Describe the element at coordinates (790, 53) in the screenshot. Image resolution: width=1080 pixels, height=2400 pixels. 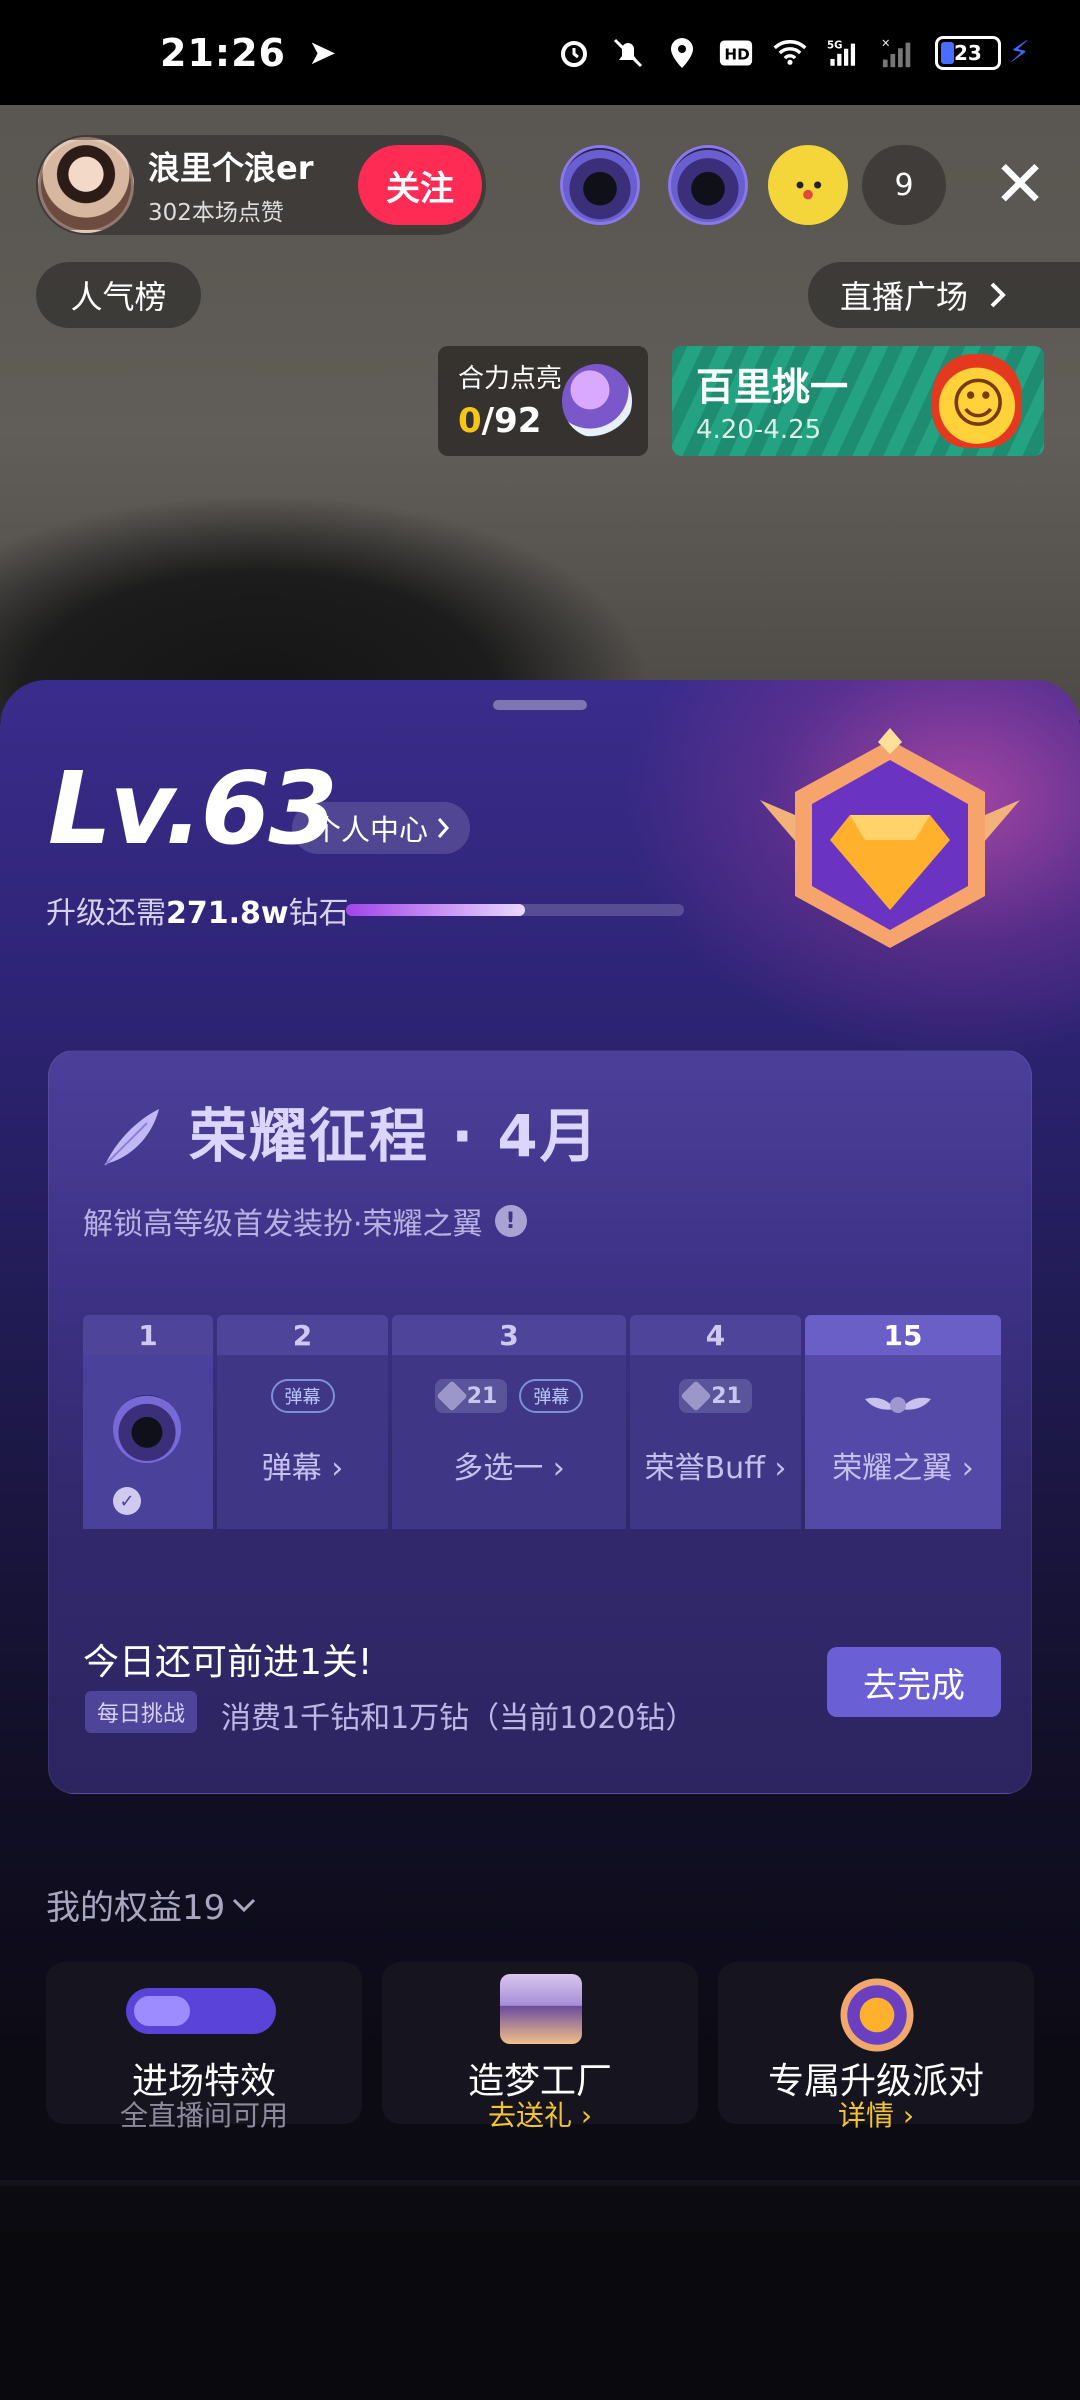
I see `wifi-icon` at that location.